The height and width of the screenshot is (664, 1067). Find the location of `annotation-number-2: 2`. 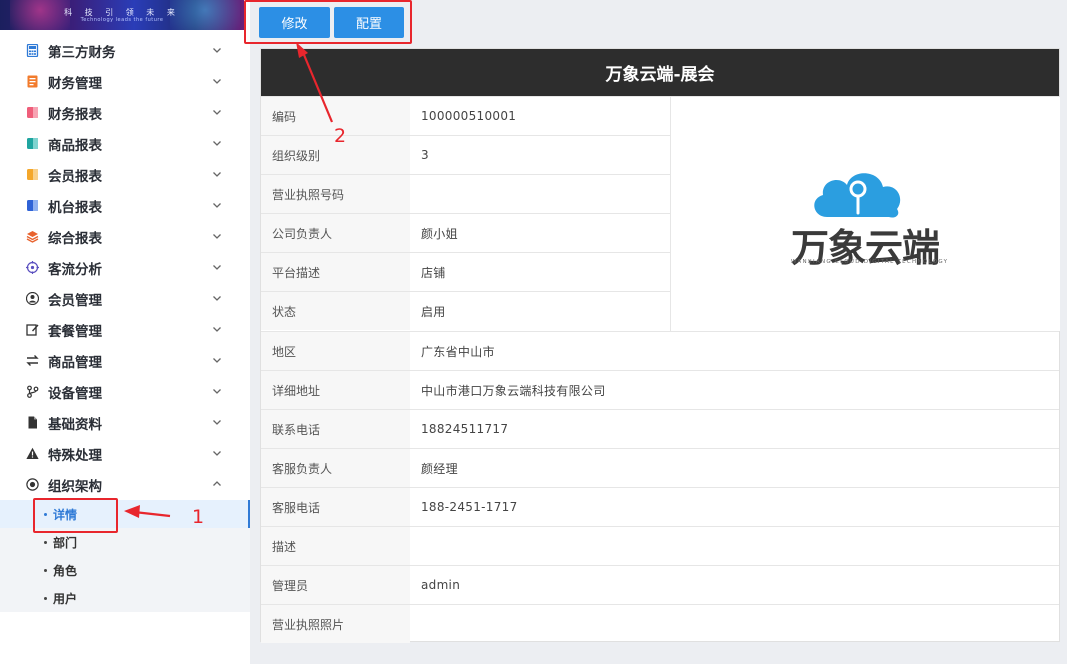

annotation-number-2: 2 is located at coordinates (340, 136).